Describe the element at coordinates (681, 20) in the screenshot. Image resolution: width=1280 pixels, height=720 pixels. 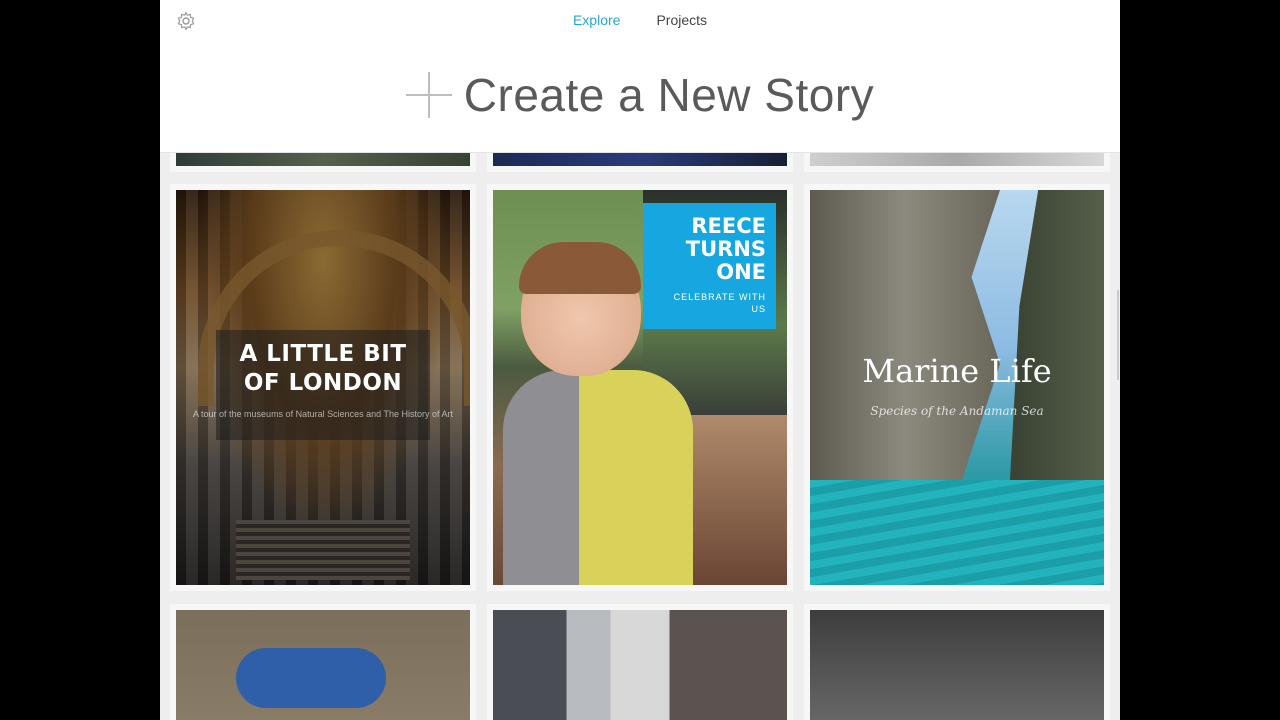
I see `tab-projects: Projects` at that location.